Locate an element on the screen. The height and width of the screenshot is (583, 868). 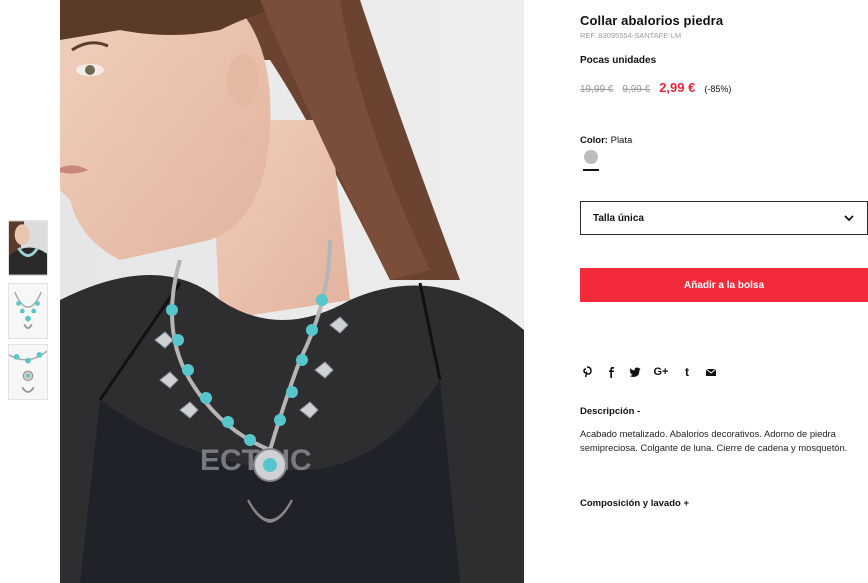
chevron-down-icon is located at coordinates (849, 218).